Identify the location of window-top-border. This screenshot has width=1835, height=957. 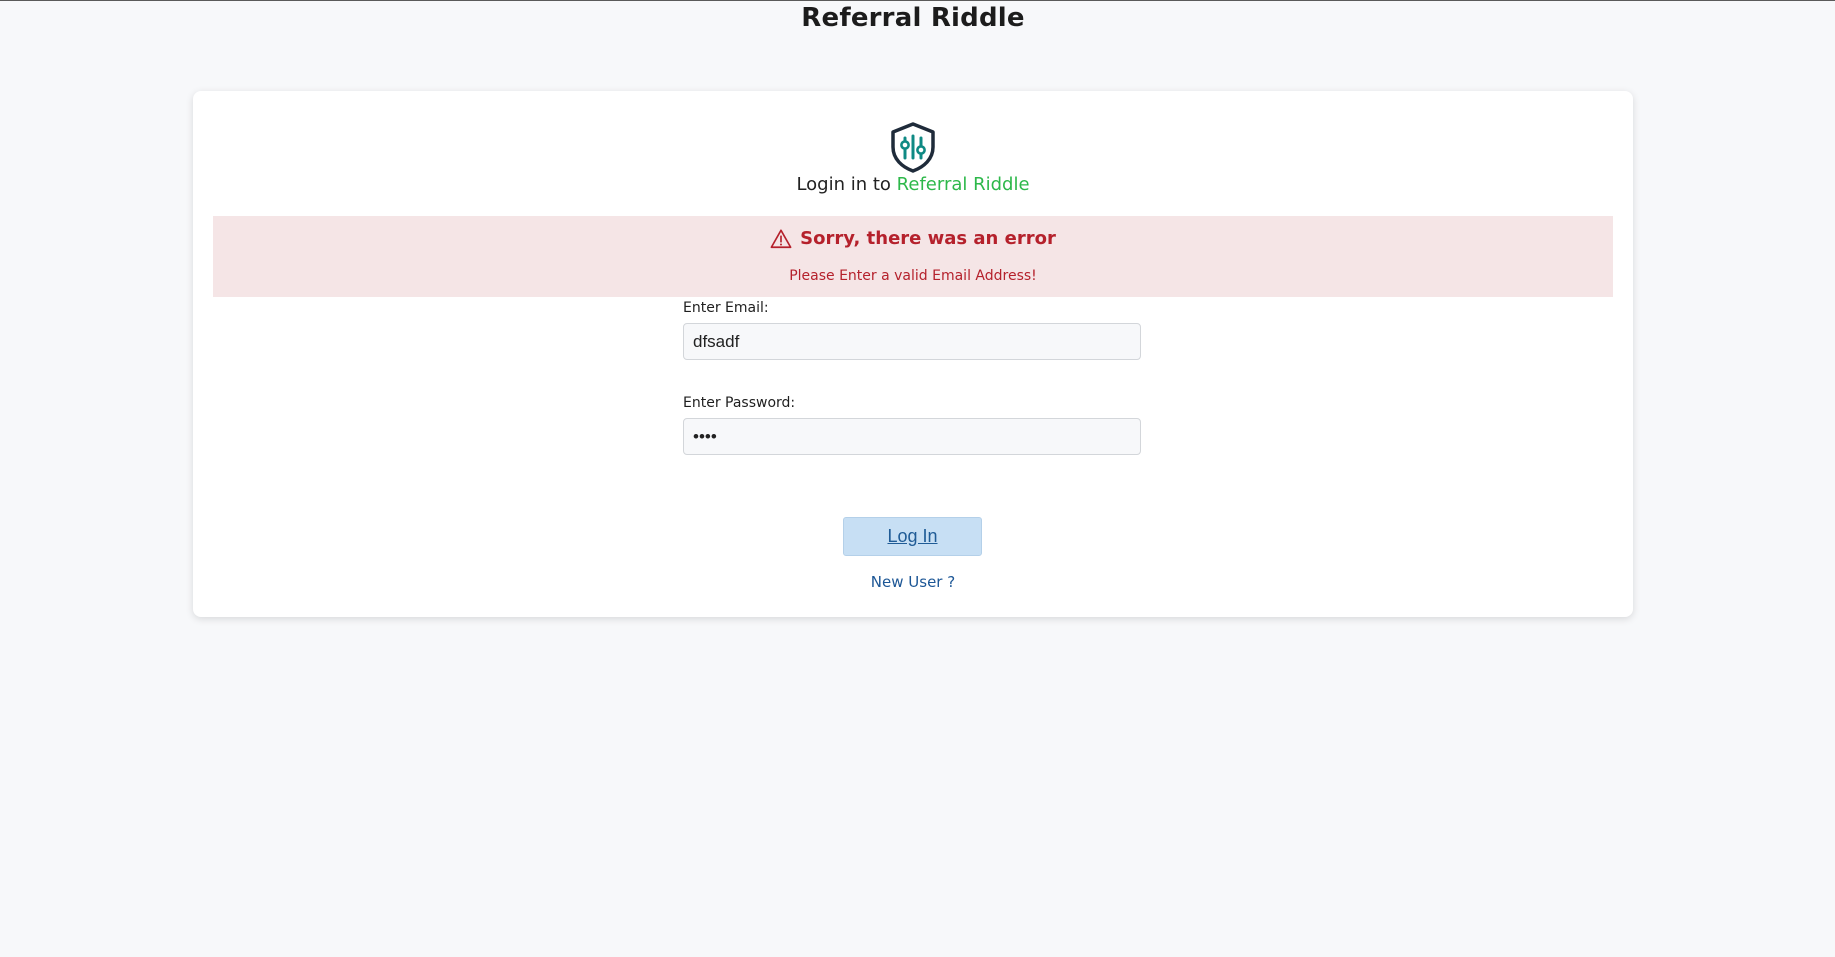
(917, 0).